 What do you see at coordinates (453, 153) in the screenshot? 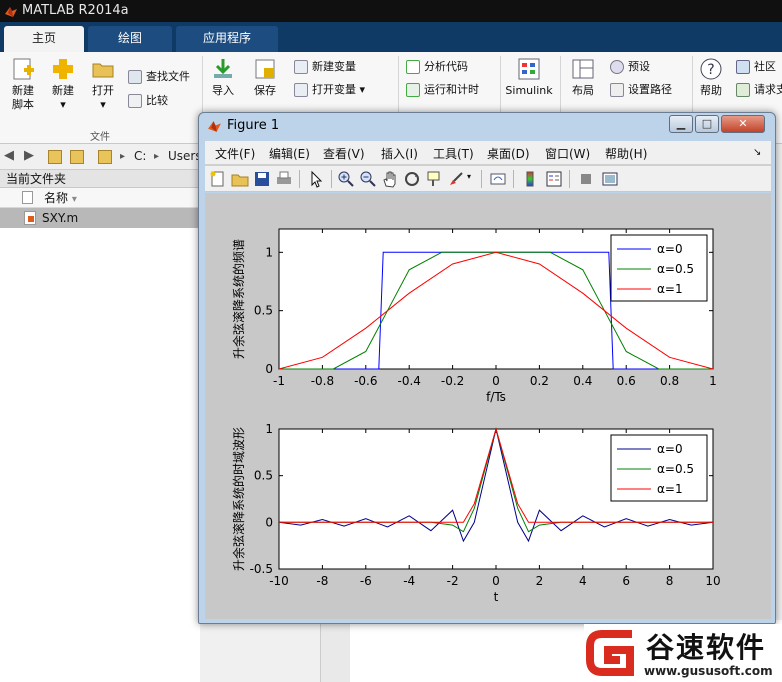
I see `menu-tools: 工具(T)` at bounding box center [453, 153].